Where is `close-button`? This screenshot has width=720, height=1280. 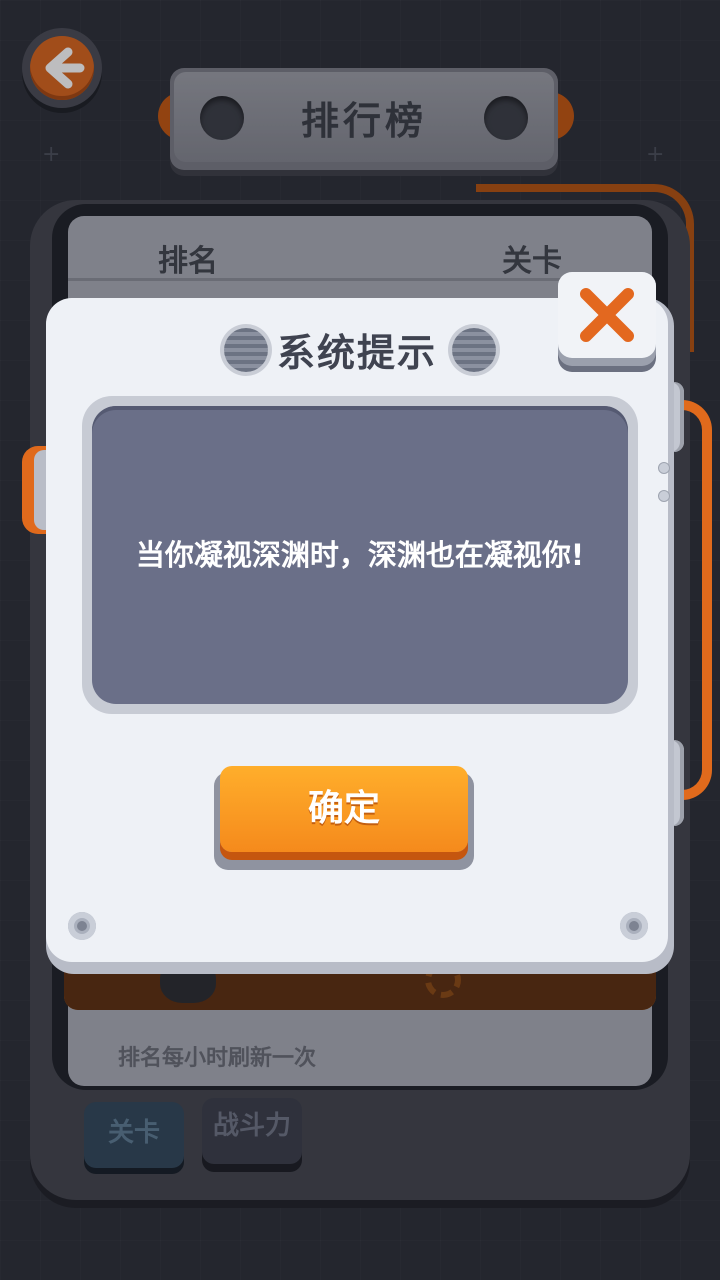
close-button is located at coordinates (607, 319).